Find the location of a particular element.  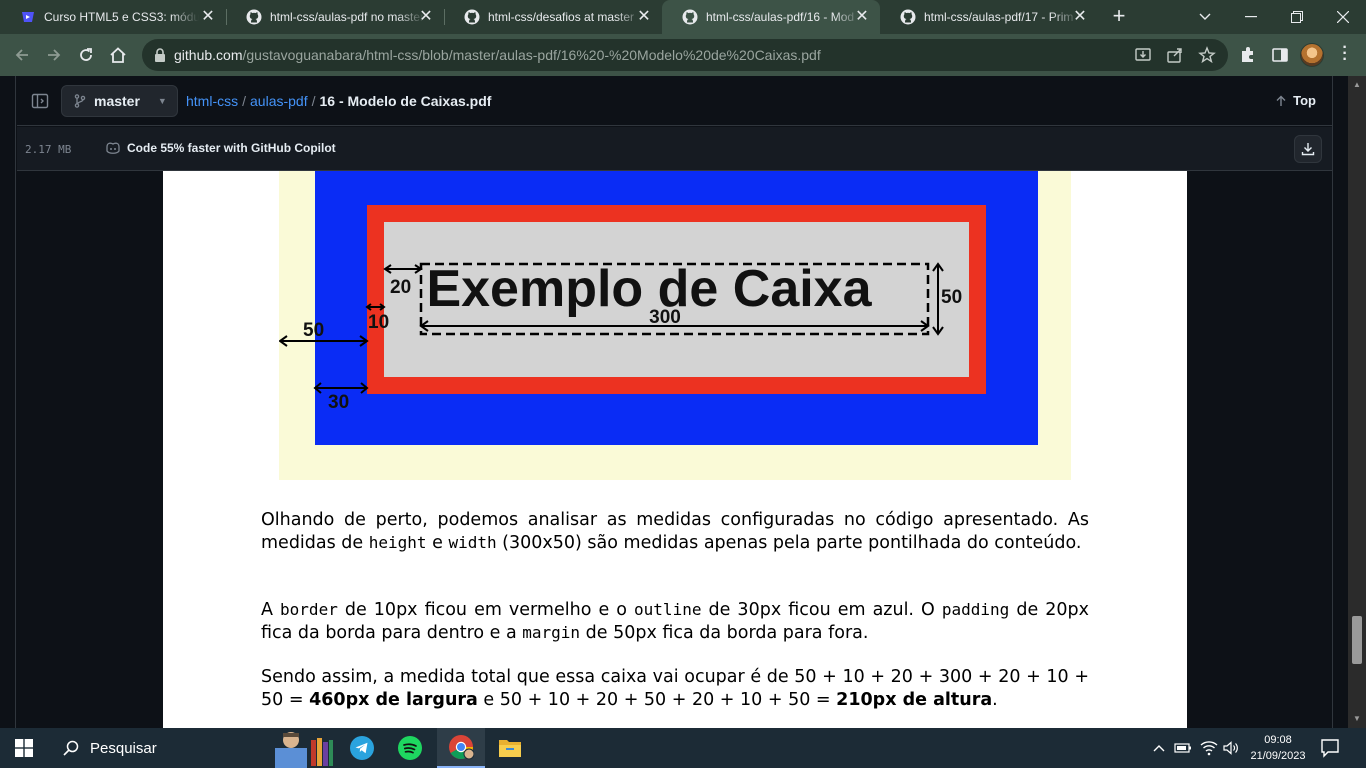

reload-icon is located at coordinates (86, 54).